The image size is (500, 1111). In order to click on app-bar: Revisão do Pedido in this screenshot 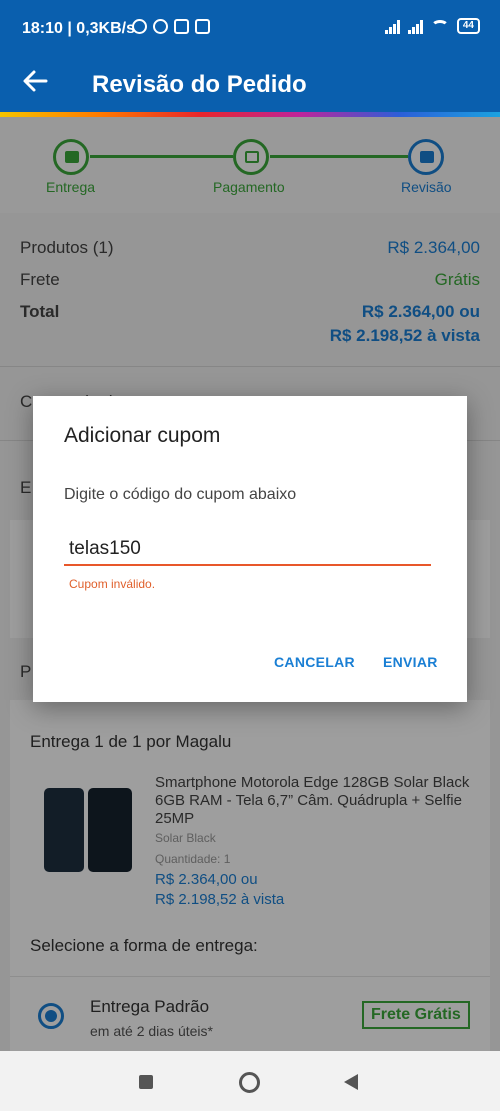, I will do `click(250, 86)`.